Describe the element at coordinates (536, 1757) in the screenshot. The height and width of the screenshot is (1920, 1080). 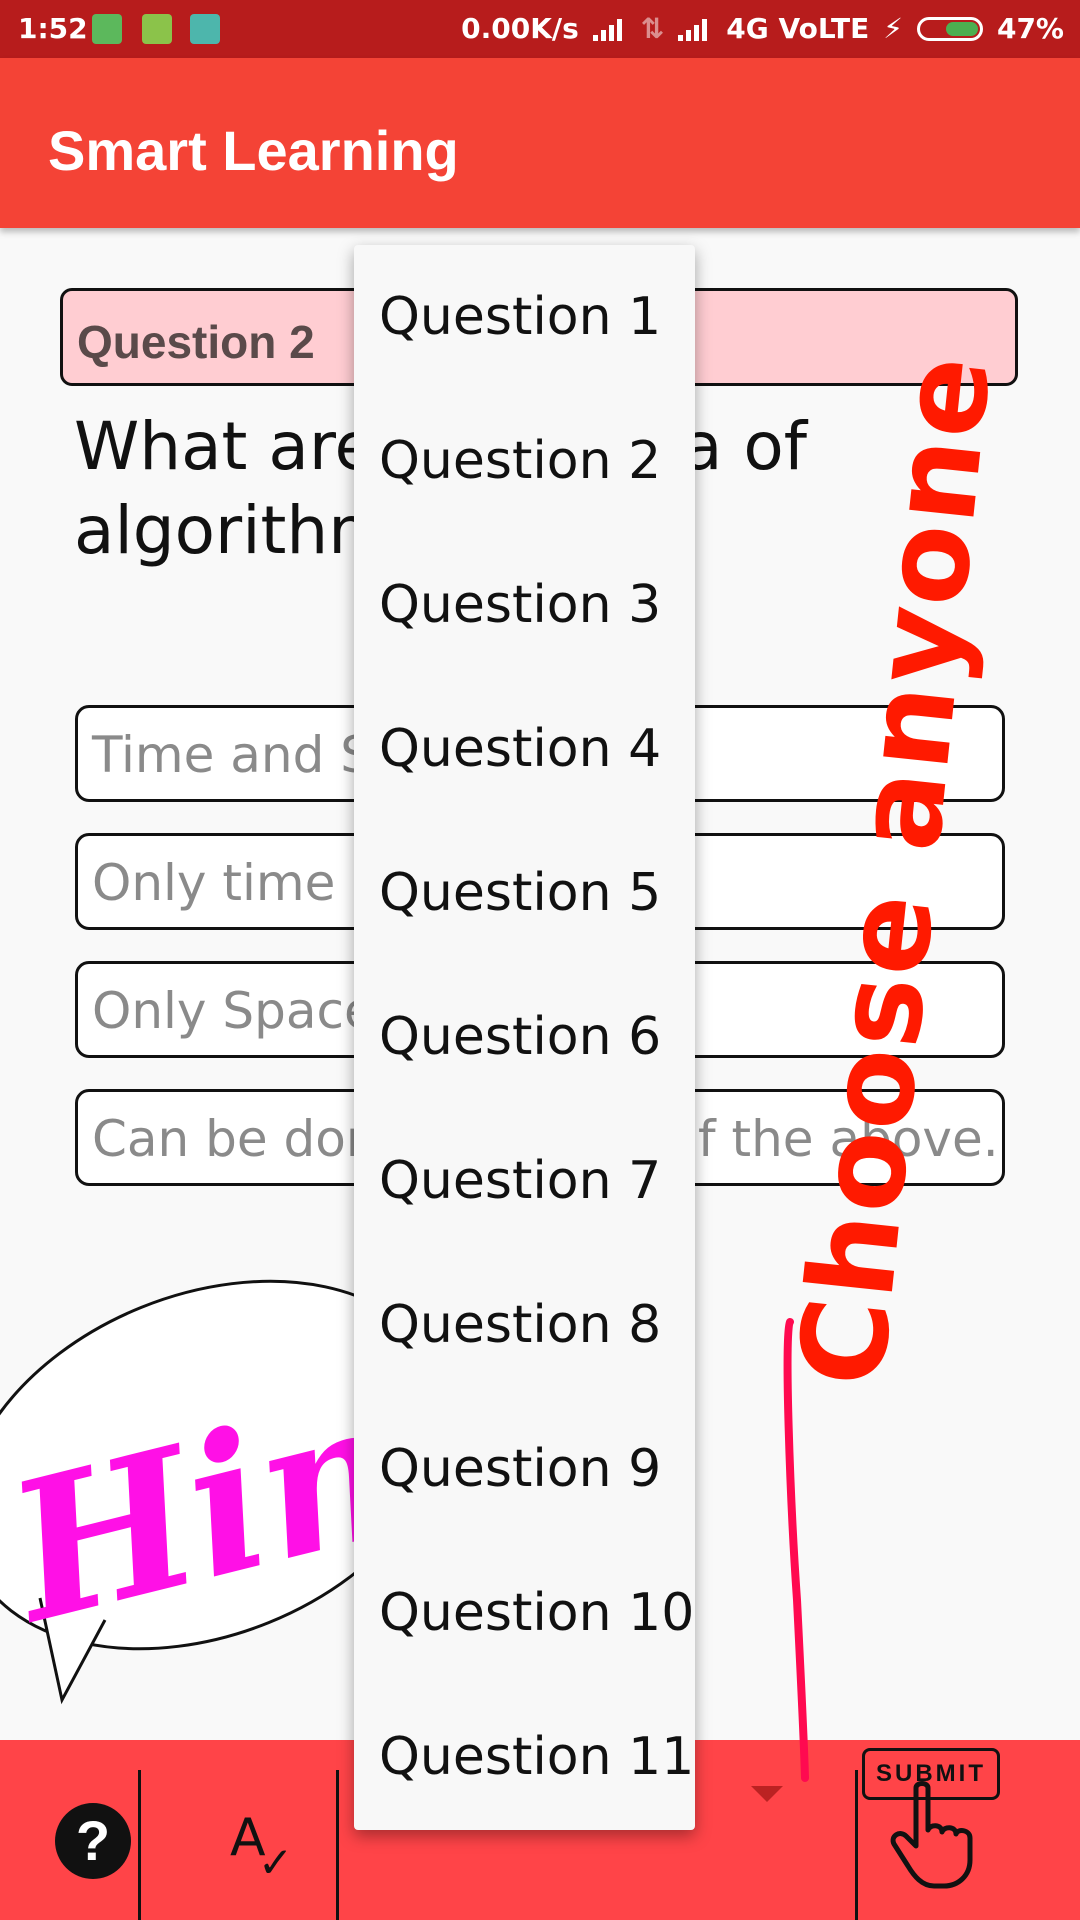
I see `menu-item: Question 11` at that location.